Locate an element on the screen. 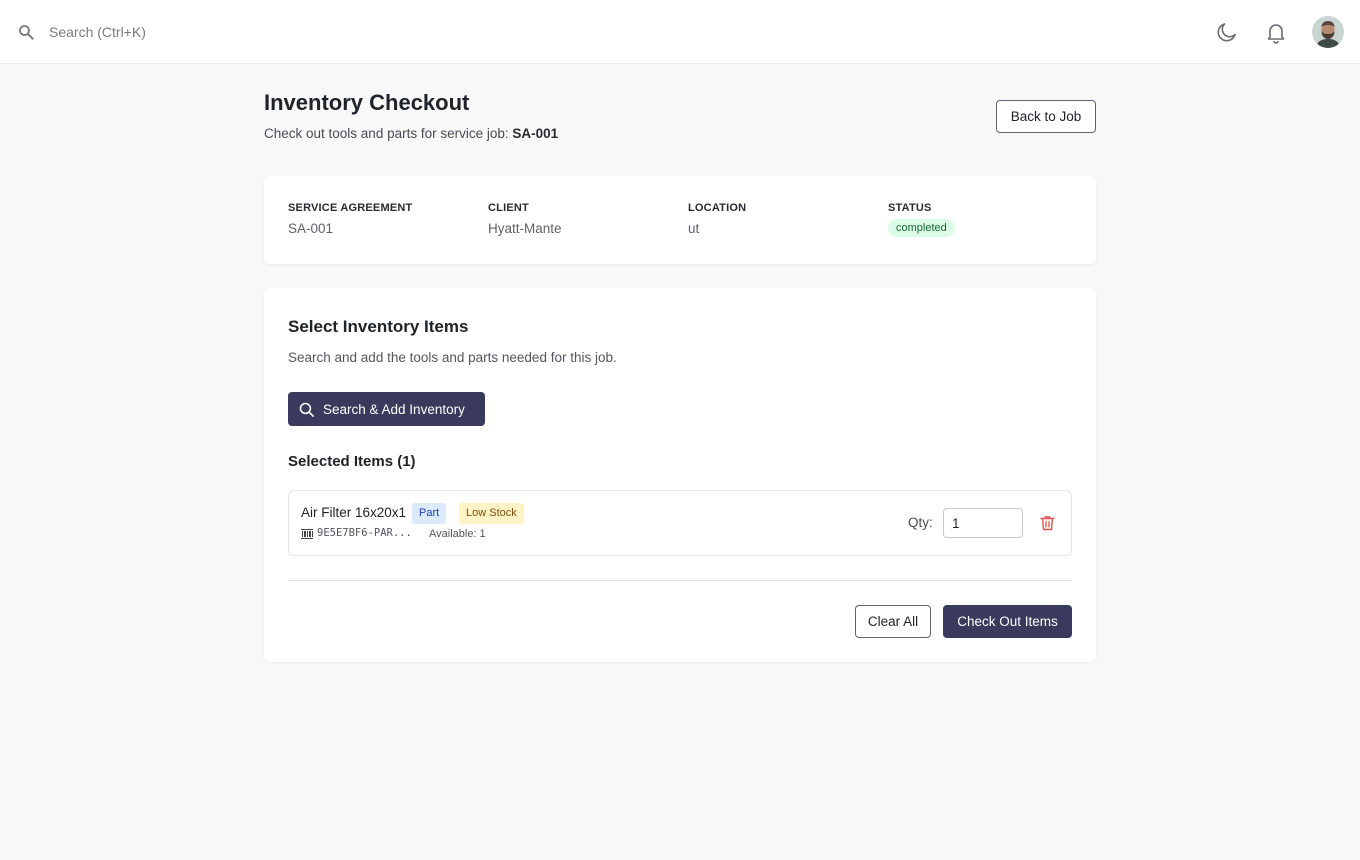 This screenshot has width=1360, height=860. selected-items-title: Selected Items (1) is located at coordinates (352, 461).